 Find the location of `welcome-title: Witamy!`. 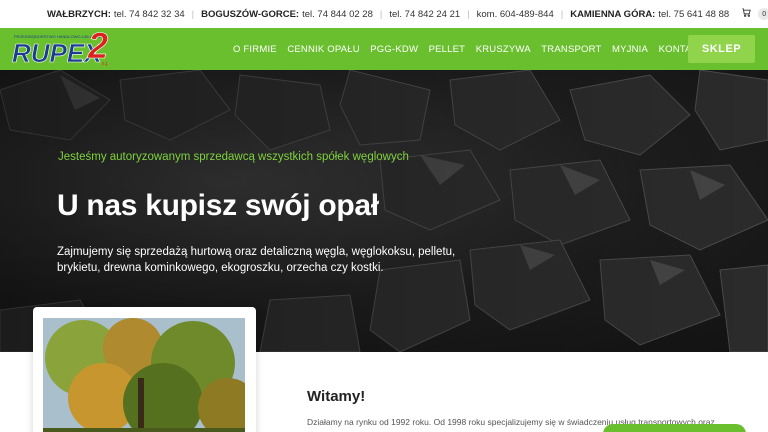

welcome-title: Witamy! is located at coordinates (336, 396).